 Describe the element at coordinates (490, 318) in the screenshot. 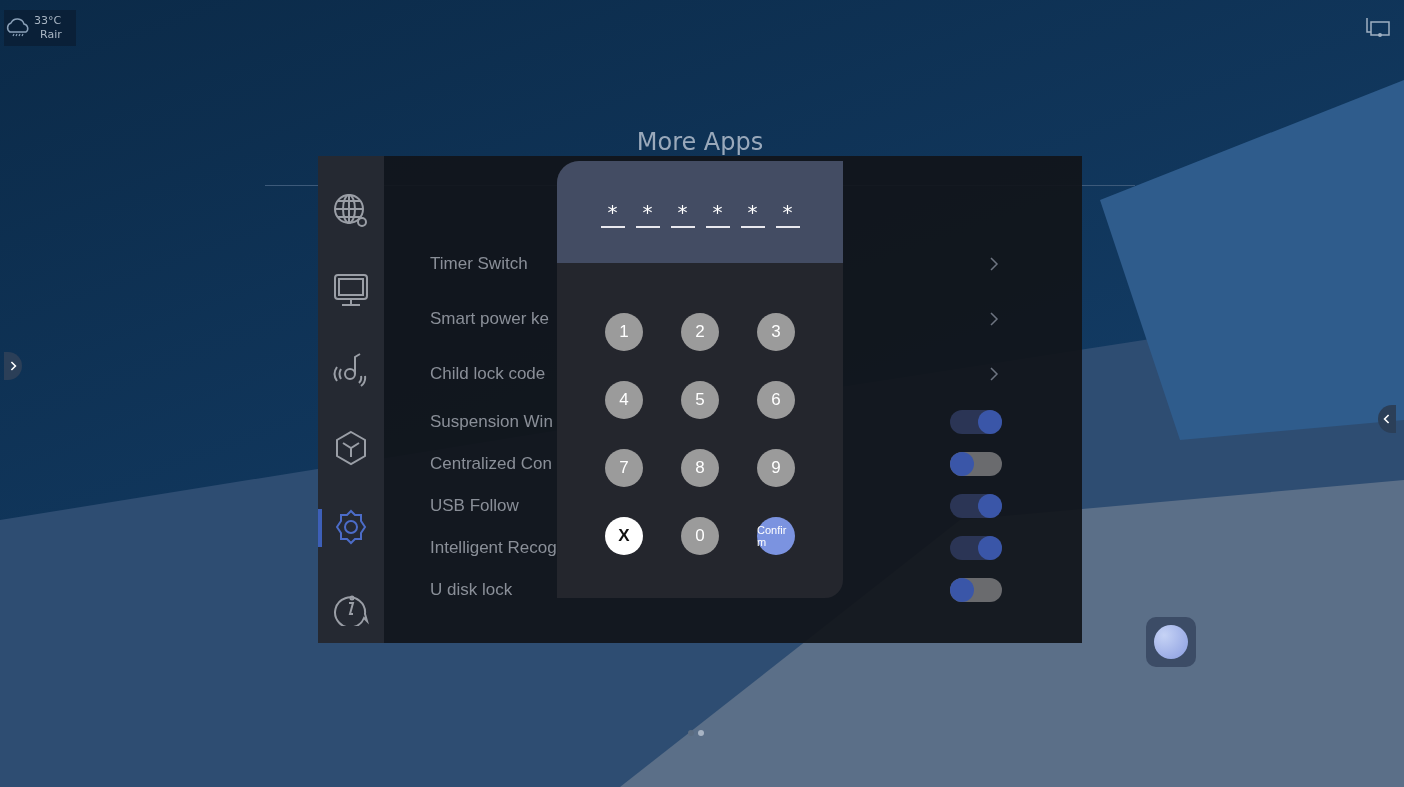

I see `setting-label: Smart power ke` at that location.